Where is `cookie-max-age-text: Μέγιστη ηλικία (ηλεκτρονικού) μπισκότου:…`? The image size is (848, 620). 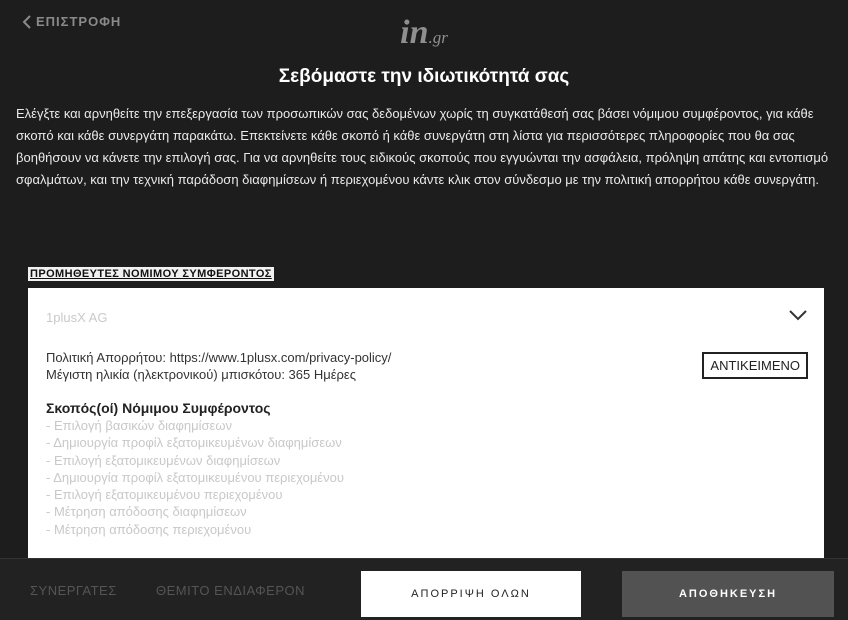
cookie-max-age-text: Μέγιστη ηλικία (ηλεκτρονικού) μπισκότου:… is located at coordinates (201, 374).